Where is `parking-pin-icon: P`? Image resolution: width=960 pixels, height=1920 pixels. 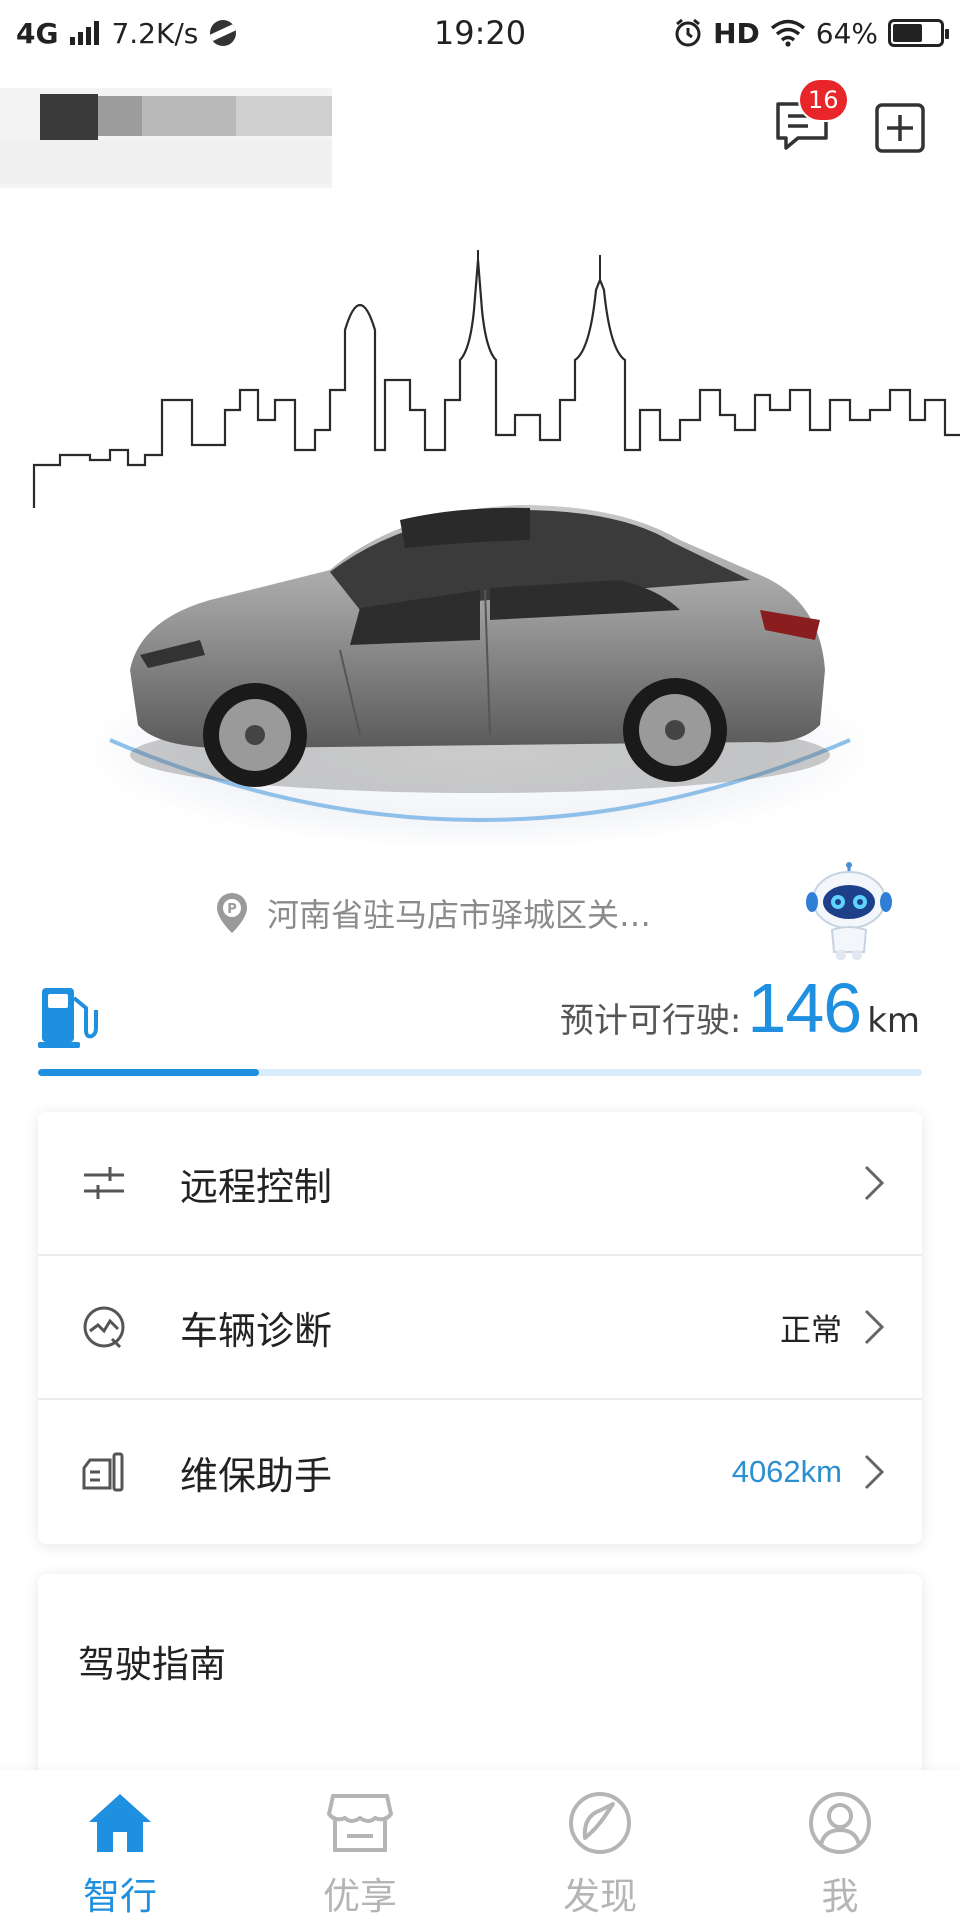
parking-pin-icon: P is located at coordinates (232, 913).